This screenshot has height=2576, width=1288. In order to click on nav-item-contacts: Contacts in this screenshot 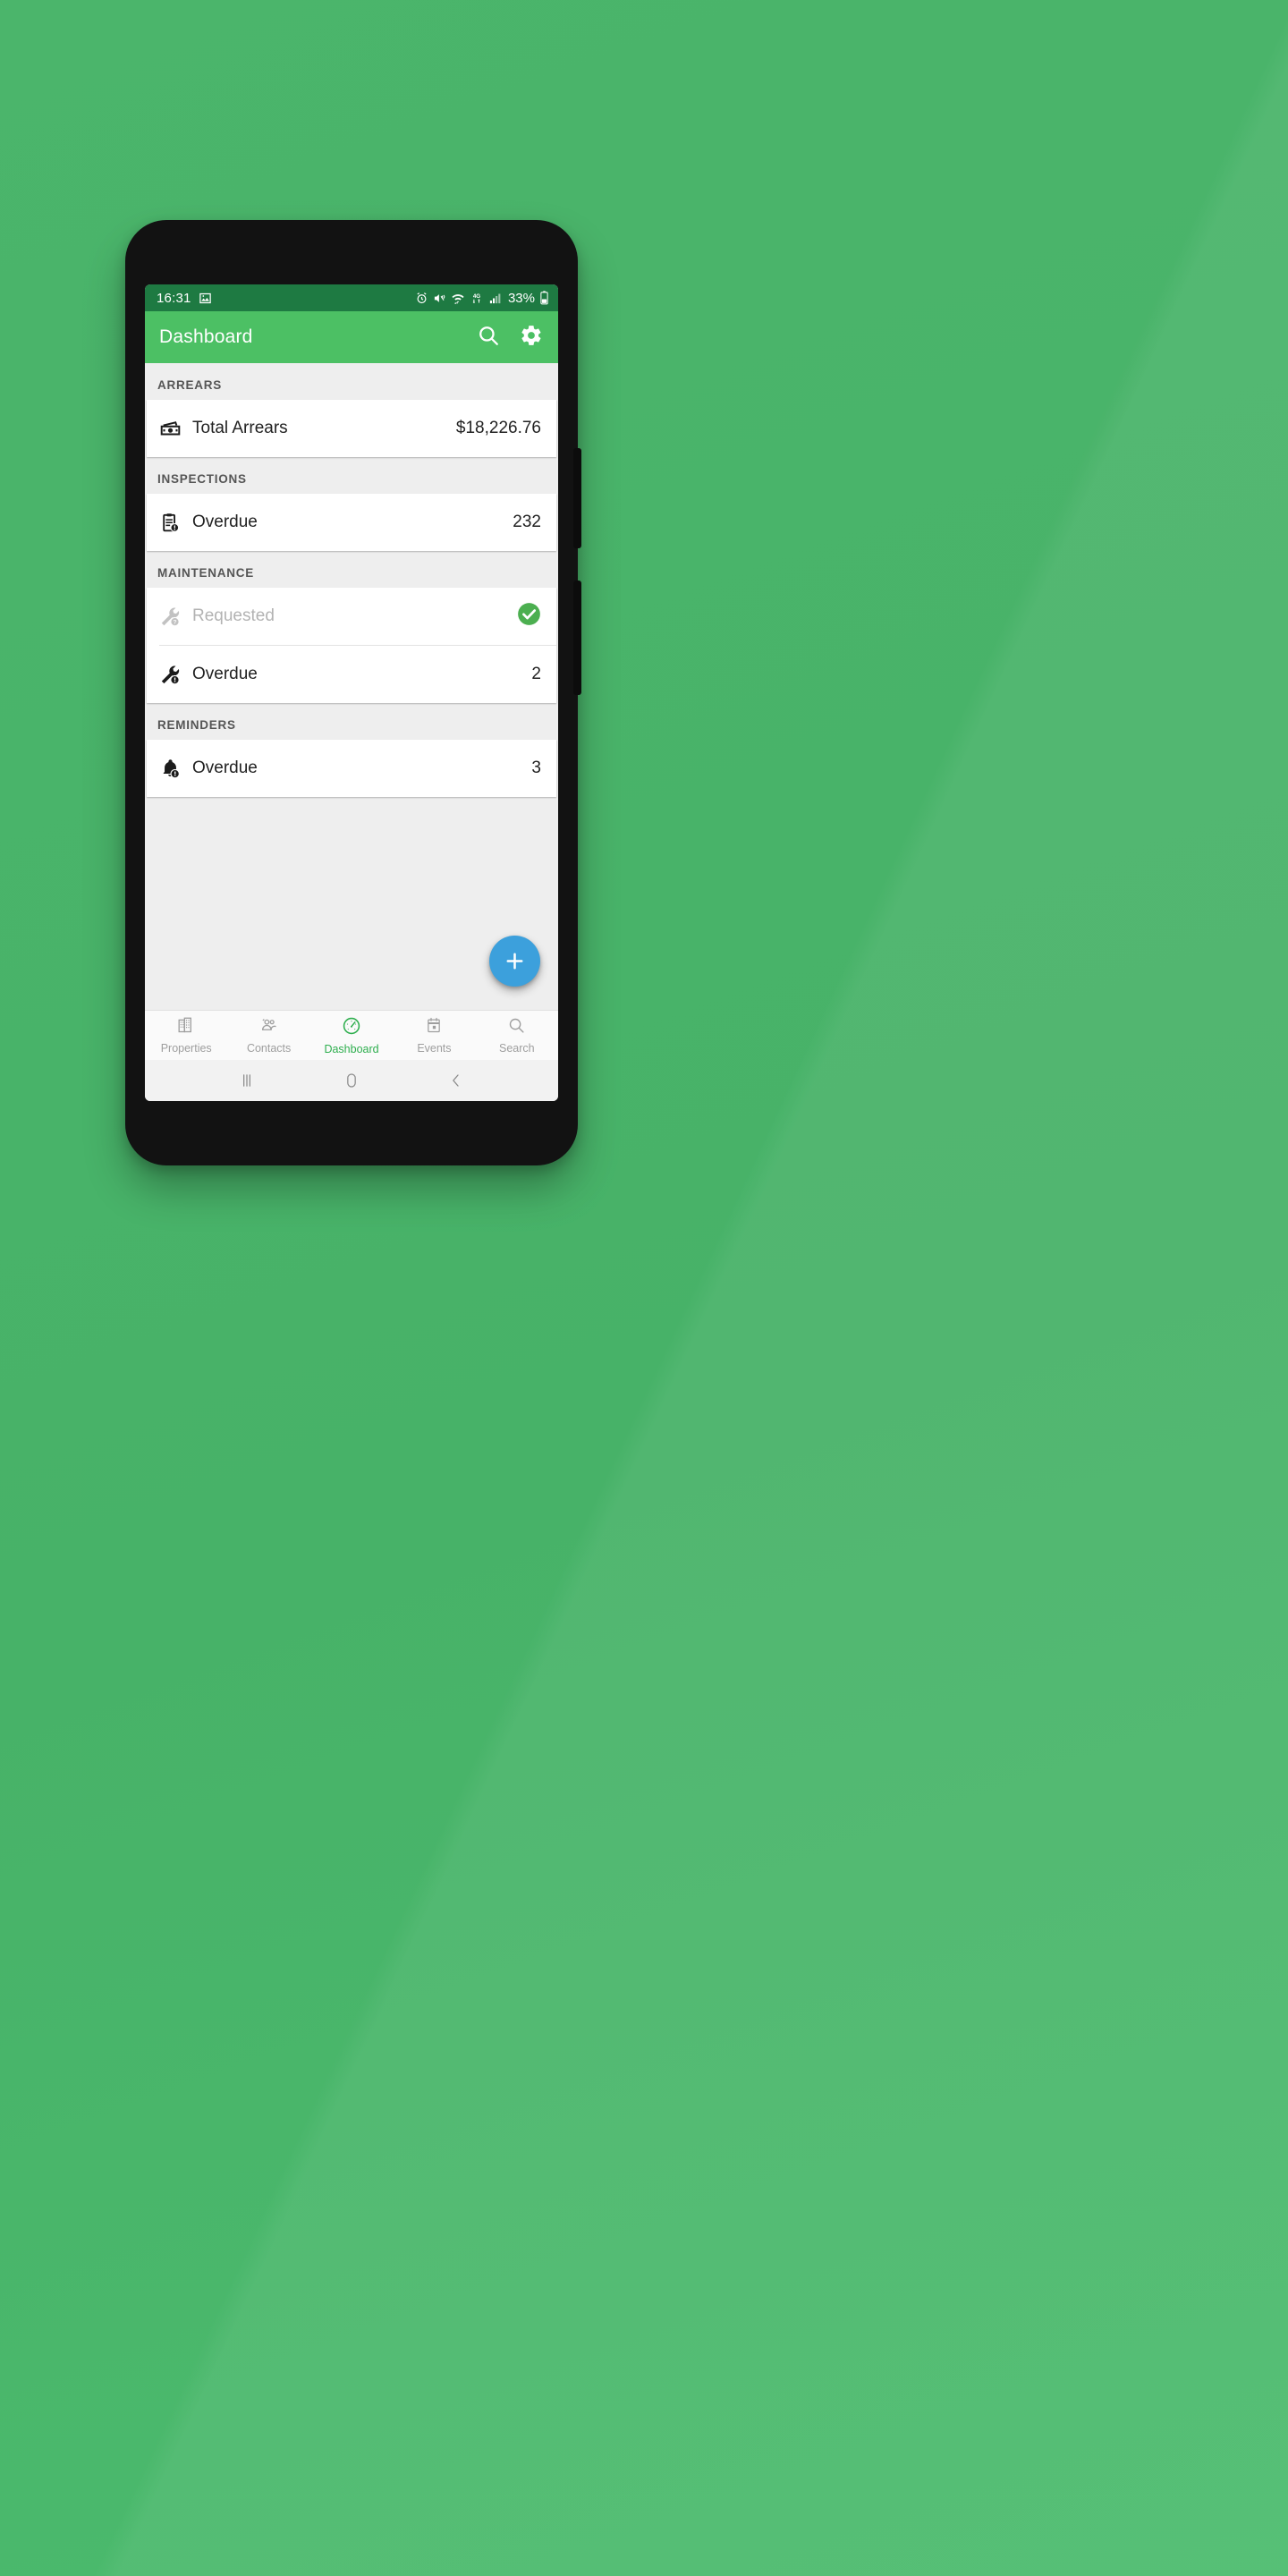, I will do `click(268, 1035)`.